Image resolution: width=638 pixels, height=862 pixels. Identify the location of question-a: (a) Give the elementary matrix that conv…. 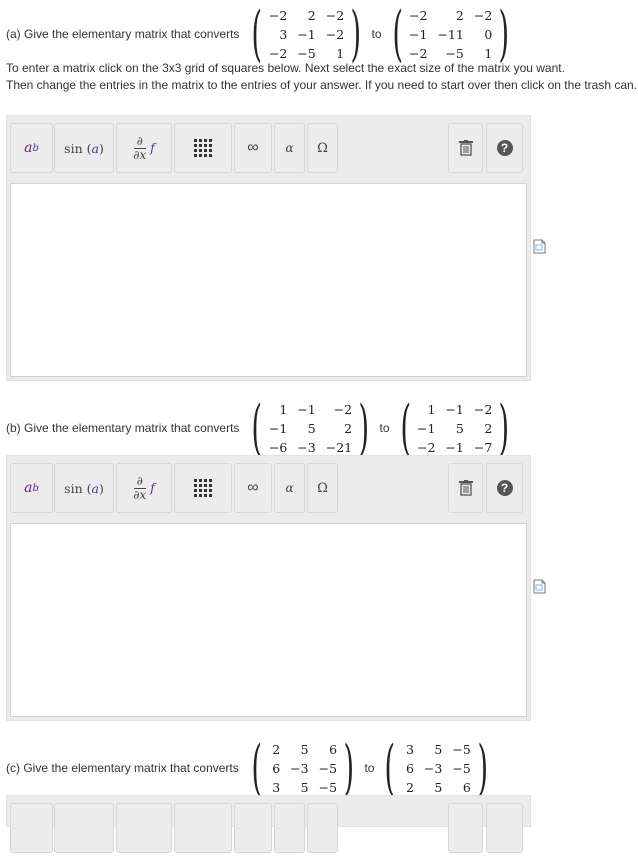
(261, 34).